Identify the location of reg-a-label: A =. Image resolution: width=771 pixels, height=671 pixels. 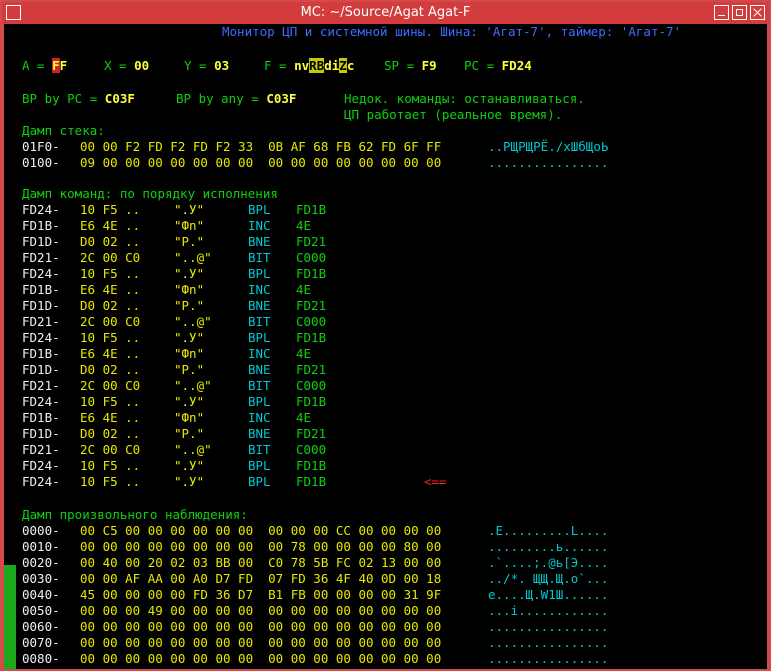
(37, 65).